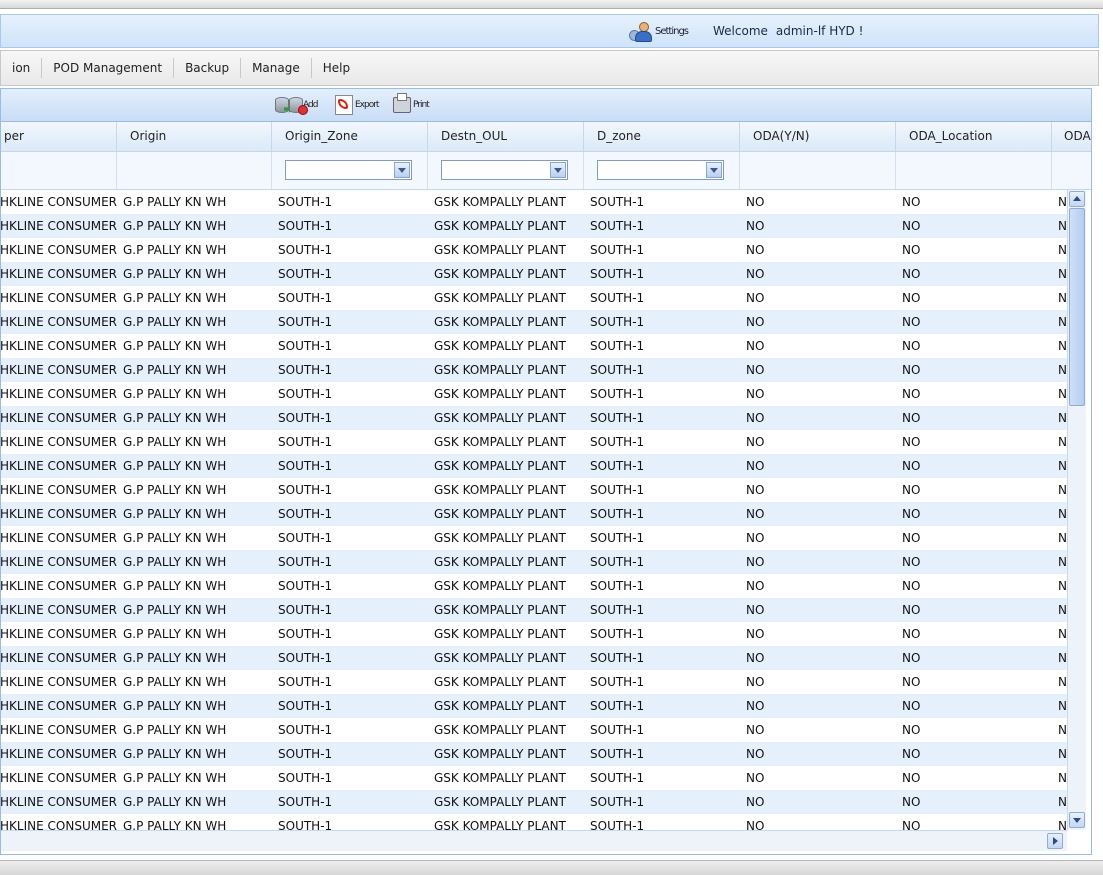 The height and width of the screenshot is (875, 1103). I want to click on grid-filter-row, so click(546, 171).